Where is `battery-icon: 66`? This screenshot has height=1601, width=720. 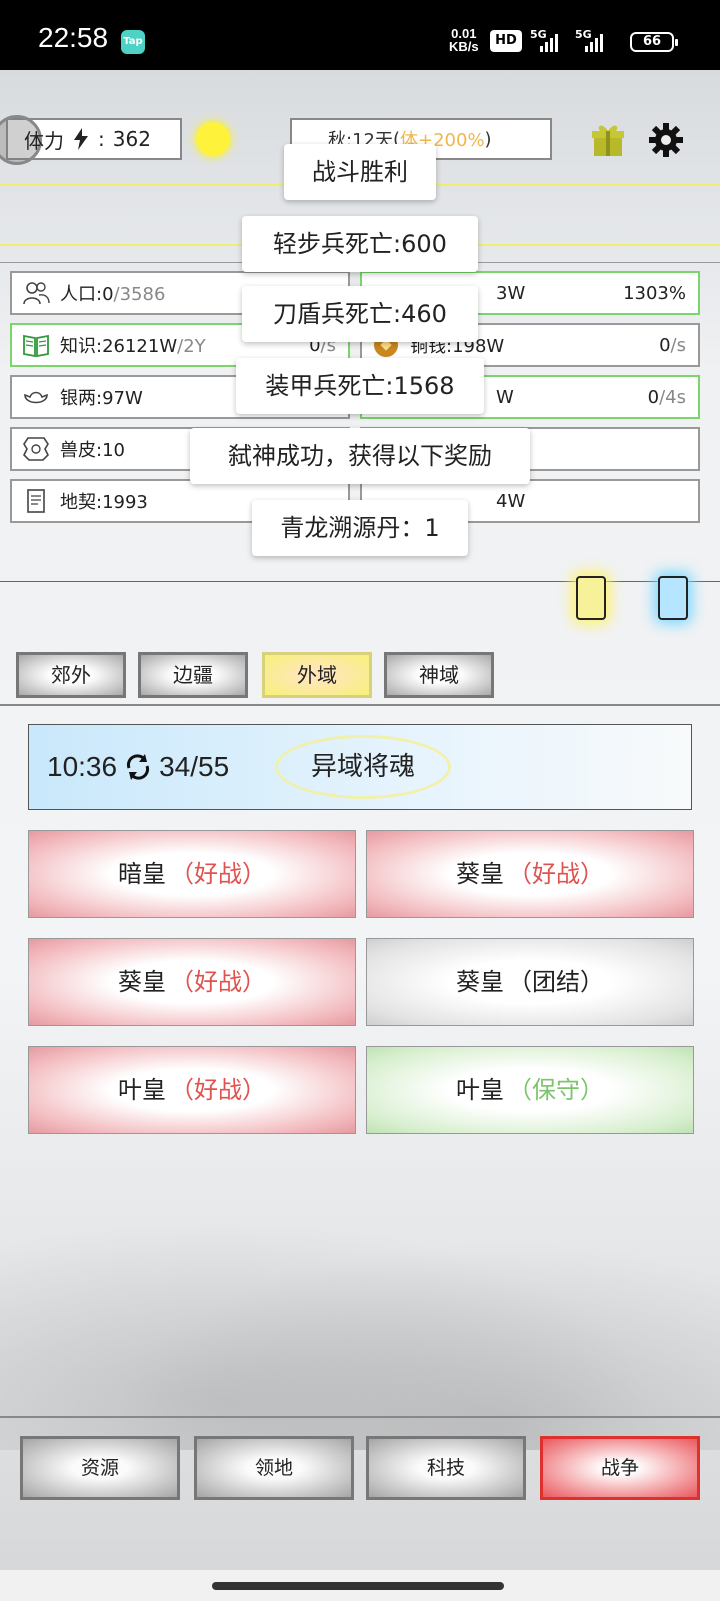
battery-icon: 66 is located at coordinates (654, 42).